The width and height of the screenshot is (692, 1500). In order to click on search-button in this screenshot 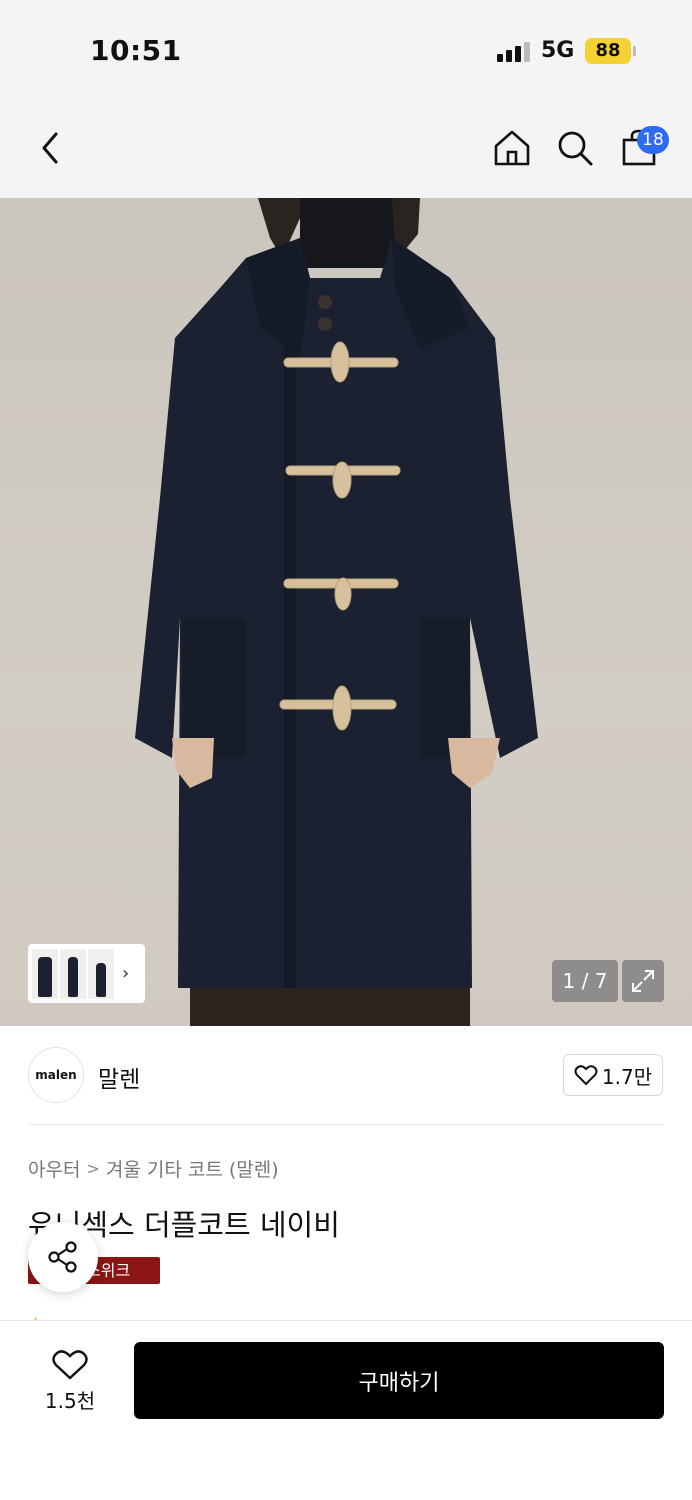, I will do `click(575, 148)`.